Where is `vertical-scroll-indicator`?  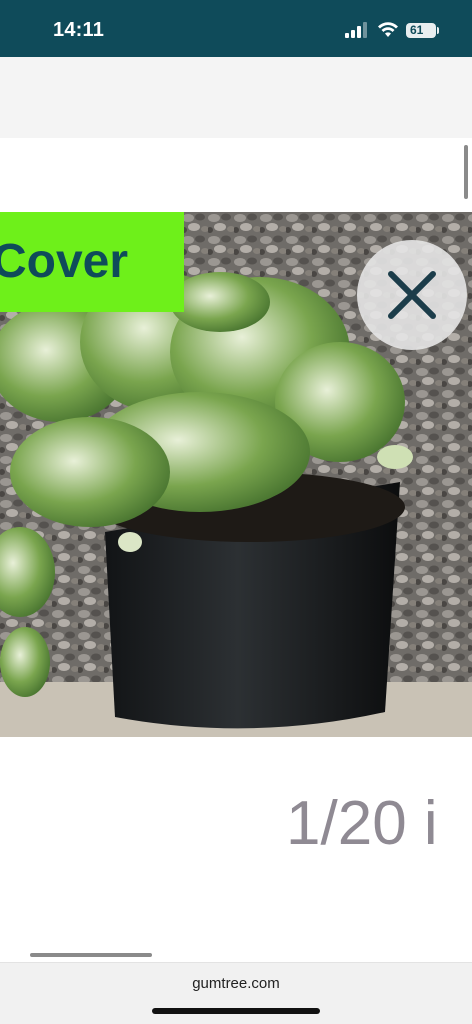 vertical-scroll-indicator is located at coordinates (466, 172).